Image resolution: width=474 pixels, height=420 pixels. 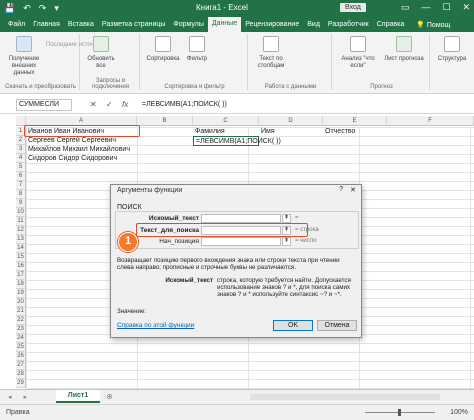 What do you see at coordinates (452, 44) in the screenshot?
I see `outline-icon` at bounding box center [452, 44].